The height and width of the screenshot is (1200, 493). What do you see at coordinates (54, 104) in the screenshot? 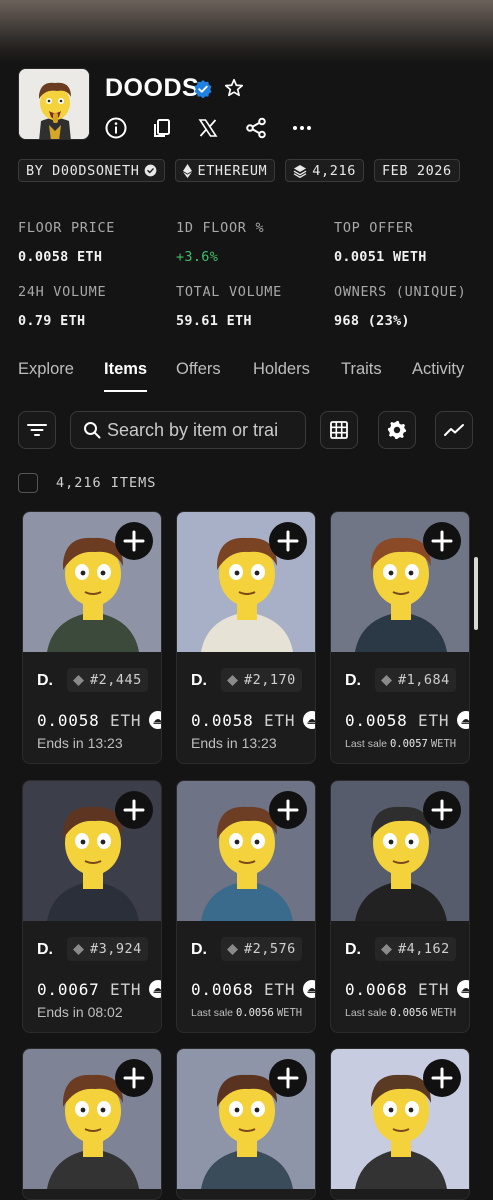
I see `collection-logo` at bounding box center [54, 104].